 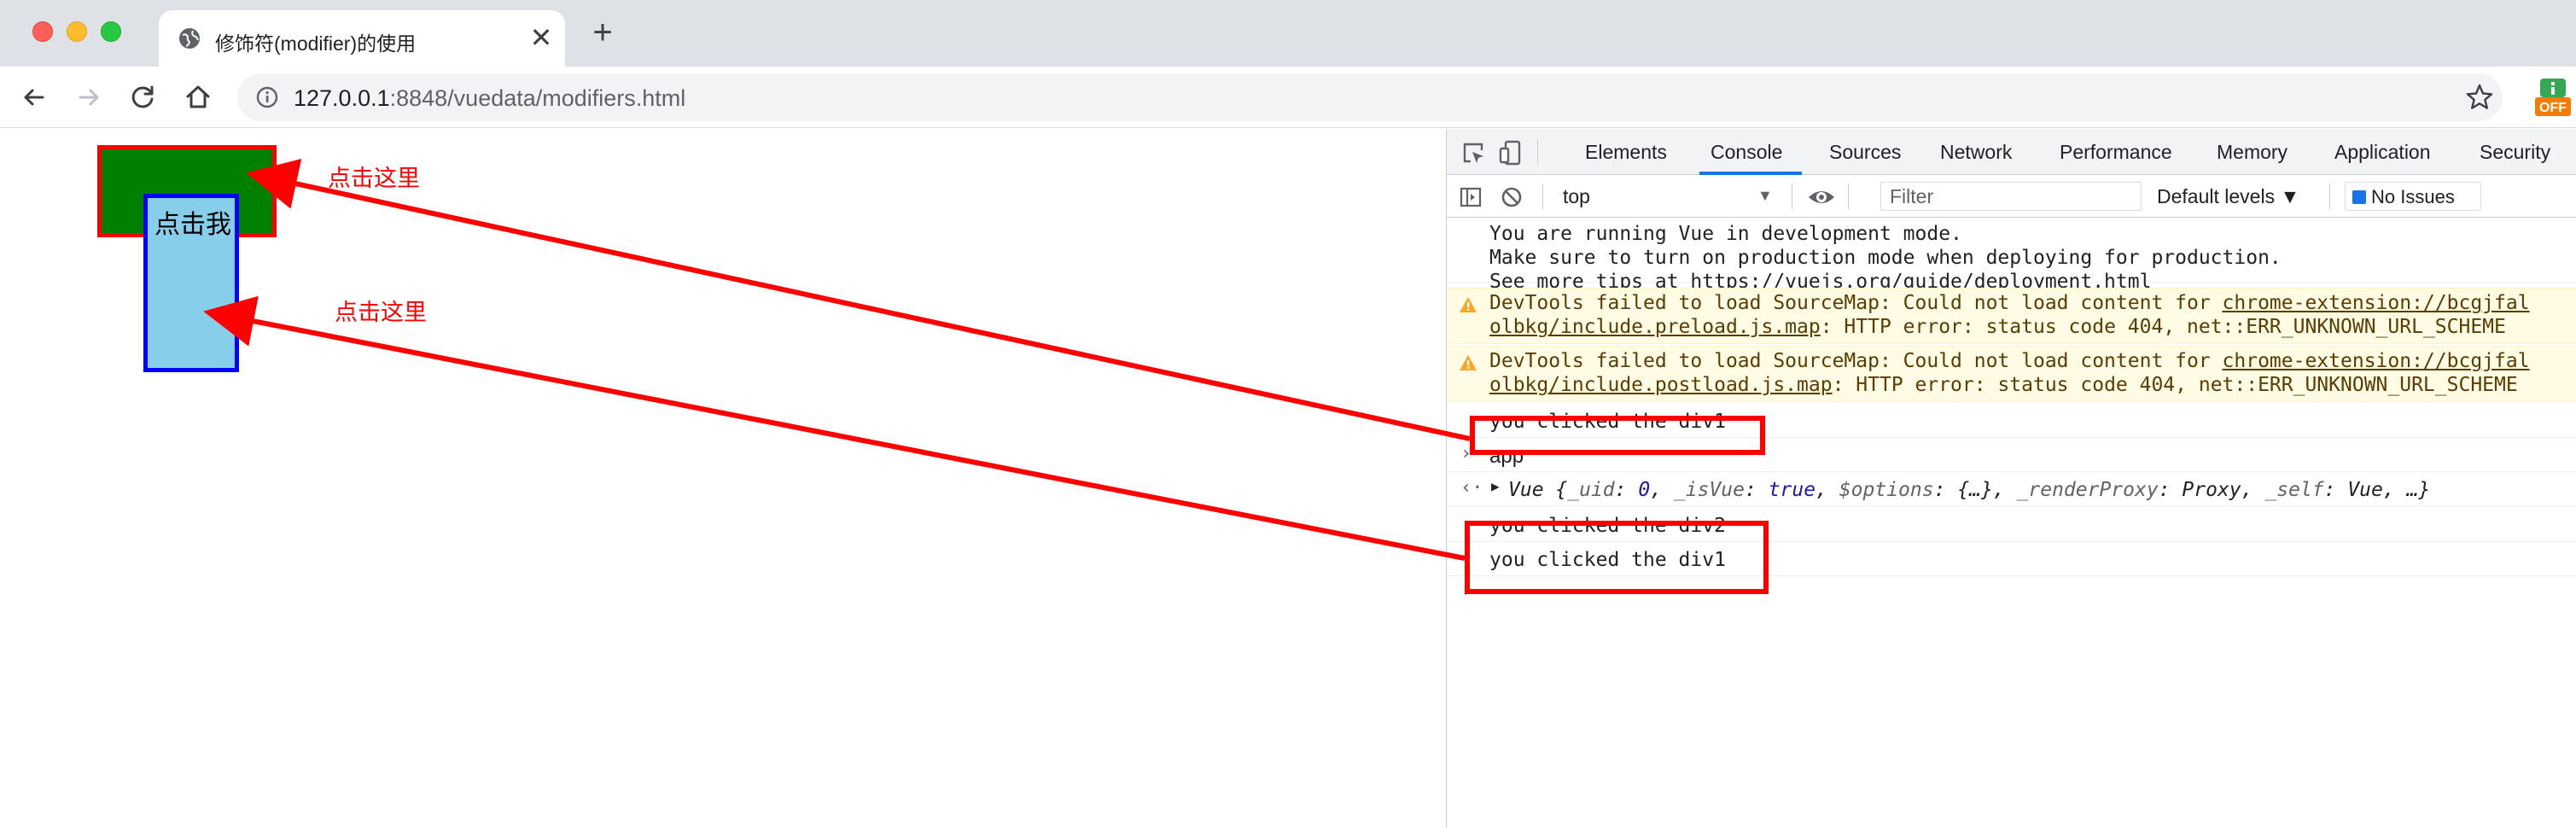 What do you see at coordinates (1370, 97) in the screenshot?
I see `address-bar: 127.0.0.1:8848/vuedata/modifiers.html` at bounding box center [1370, 97].